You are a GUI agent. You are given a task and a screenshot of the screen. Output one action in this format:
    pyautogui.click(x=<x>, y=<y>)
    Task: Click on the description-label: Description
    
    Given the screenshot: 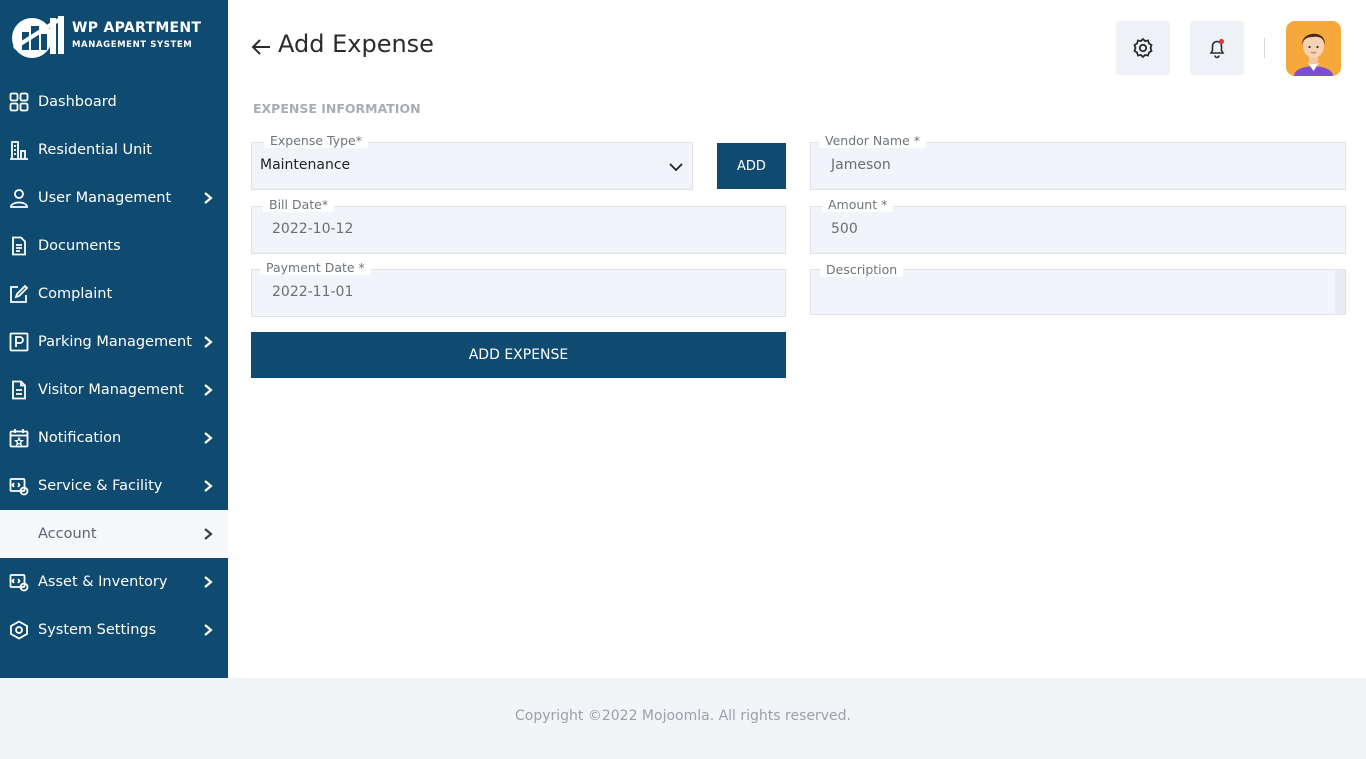 What is the action you would take?
    pyautogui.click(x=862, y=269)
    